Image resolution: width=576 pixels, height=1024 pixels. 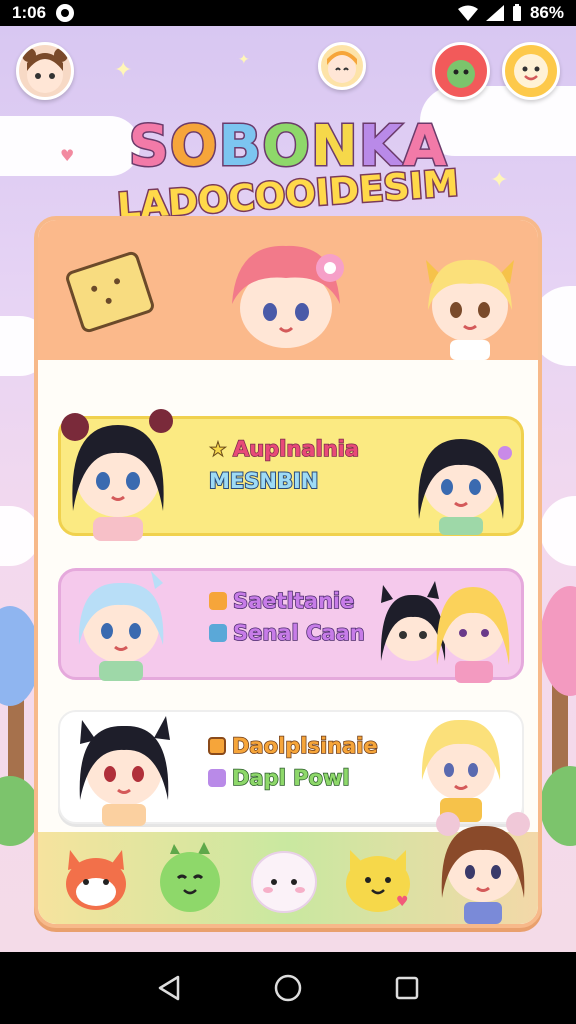 What do you see at coordinates (190, 874) in the screenshot?
I see `dino-mascot-icon` at bounding box center [190, 874].